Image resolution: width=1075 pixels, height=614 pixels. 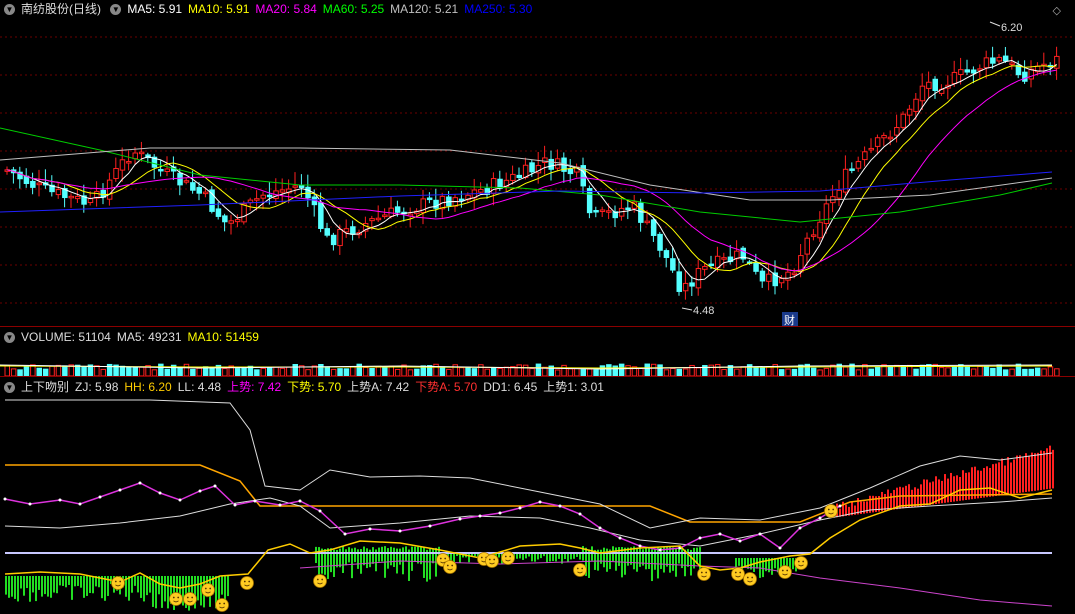 What do you see at coordinates (96, 387) in the screenshot?
I see `indicator-legend-item: ZJ: 5.98` at bounding box center [96, 387].